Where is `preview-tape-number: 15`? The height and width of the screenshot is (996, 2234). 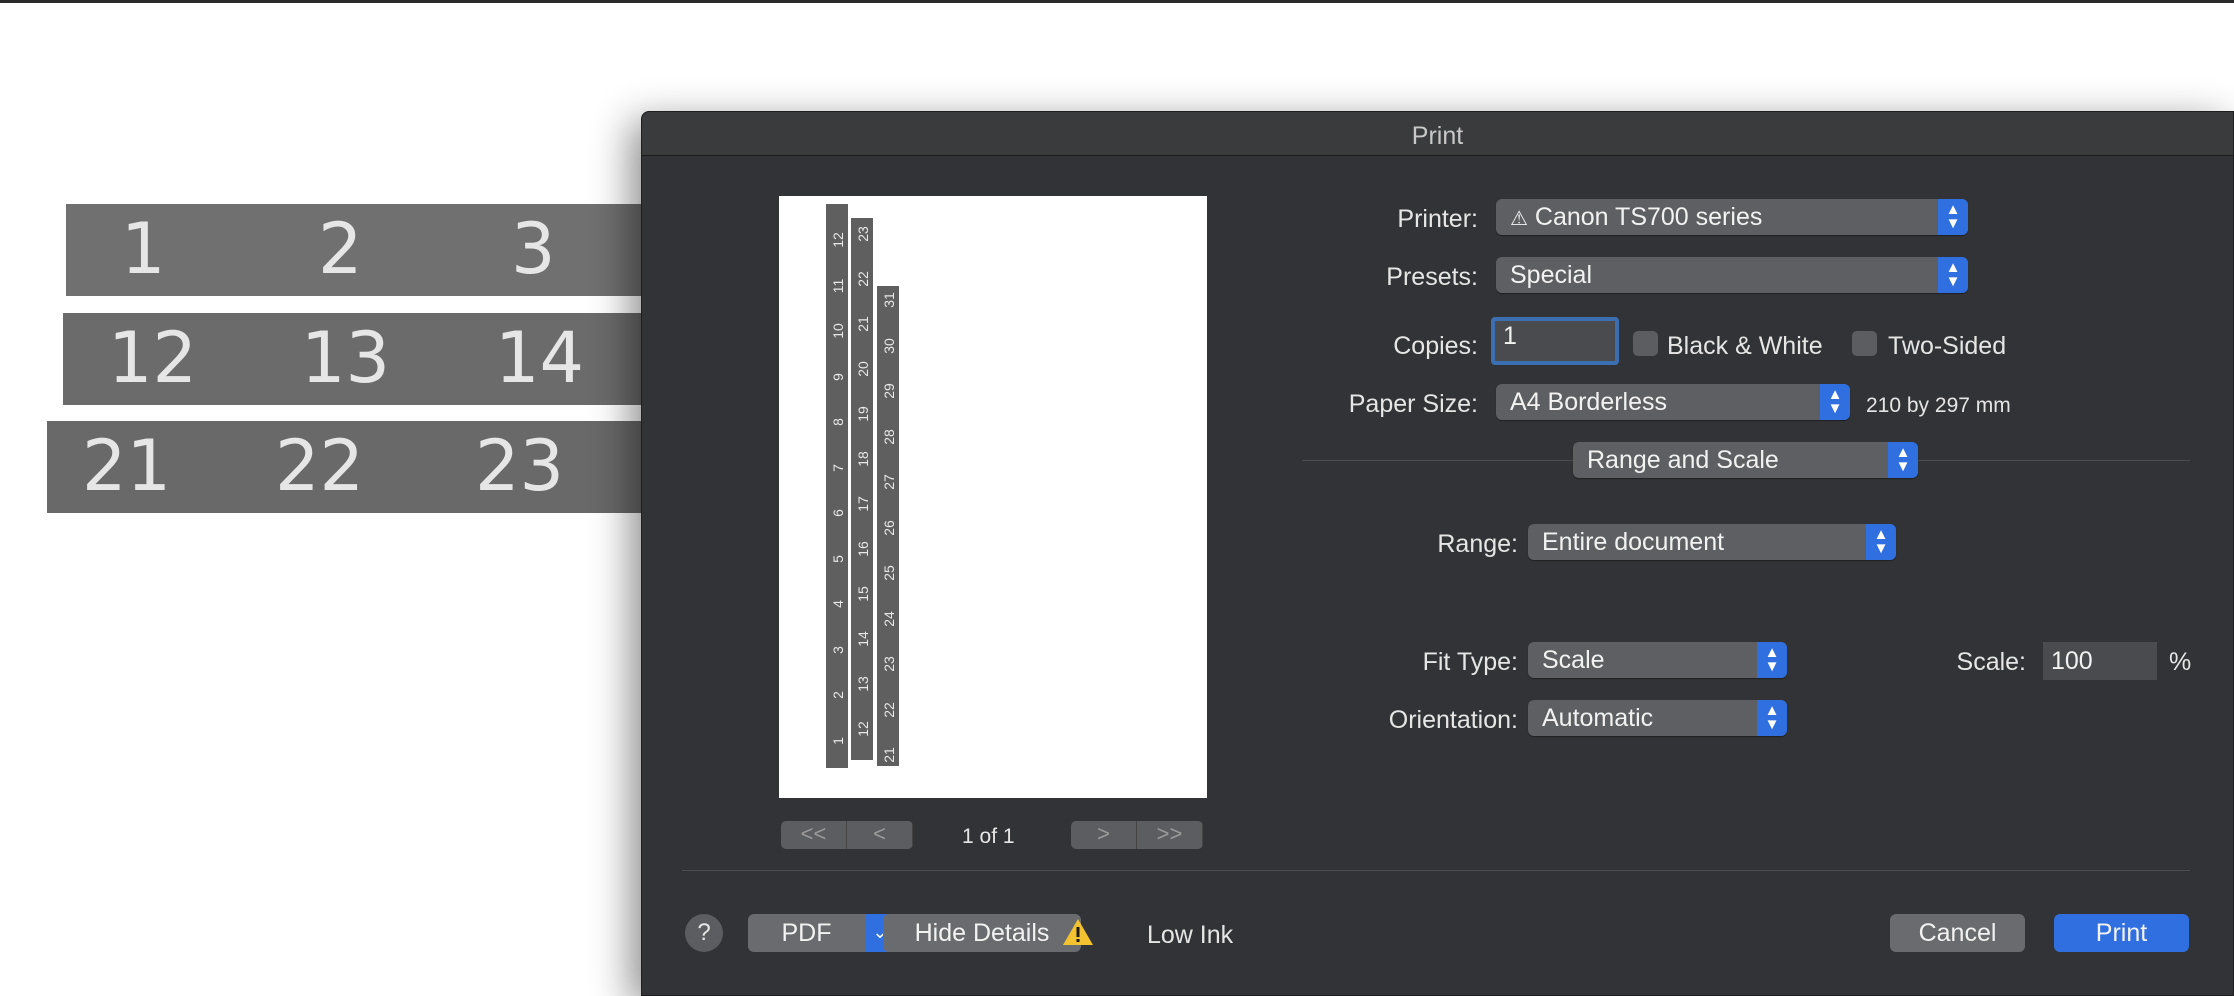
preview-tape-number: 15 is located at coordinates (863, 594).